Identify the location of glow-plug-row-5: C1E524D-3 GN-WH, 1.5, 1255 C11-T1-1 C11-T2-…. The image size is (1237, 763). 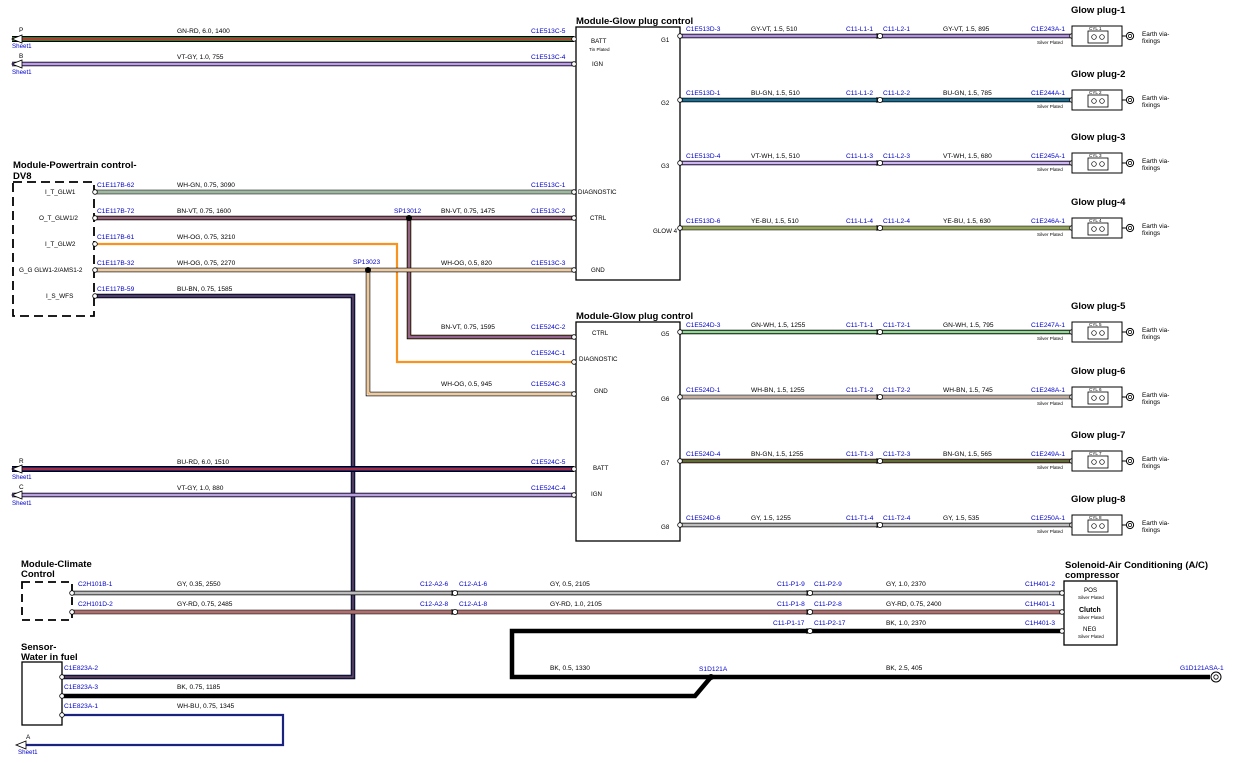
(927, 322).